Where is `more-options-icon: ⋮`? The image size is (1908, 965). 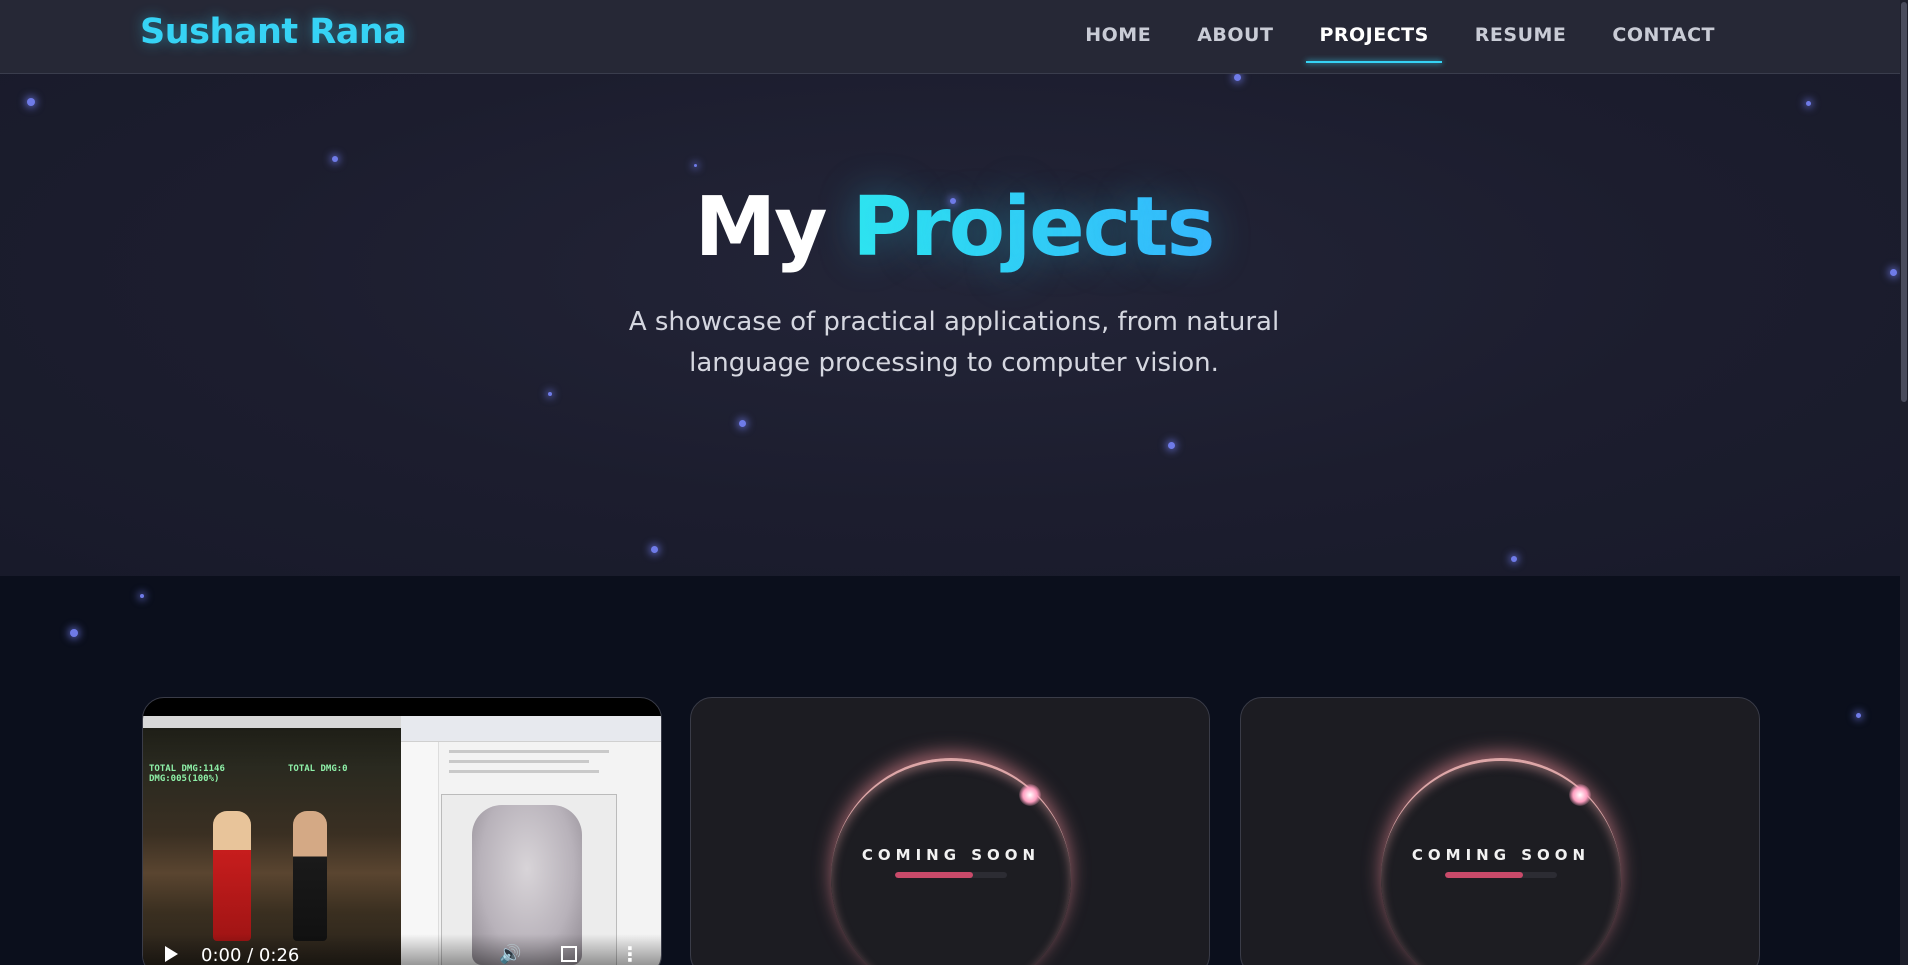
more-options-icon: ⋮ is located at coordinates (630, 953).